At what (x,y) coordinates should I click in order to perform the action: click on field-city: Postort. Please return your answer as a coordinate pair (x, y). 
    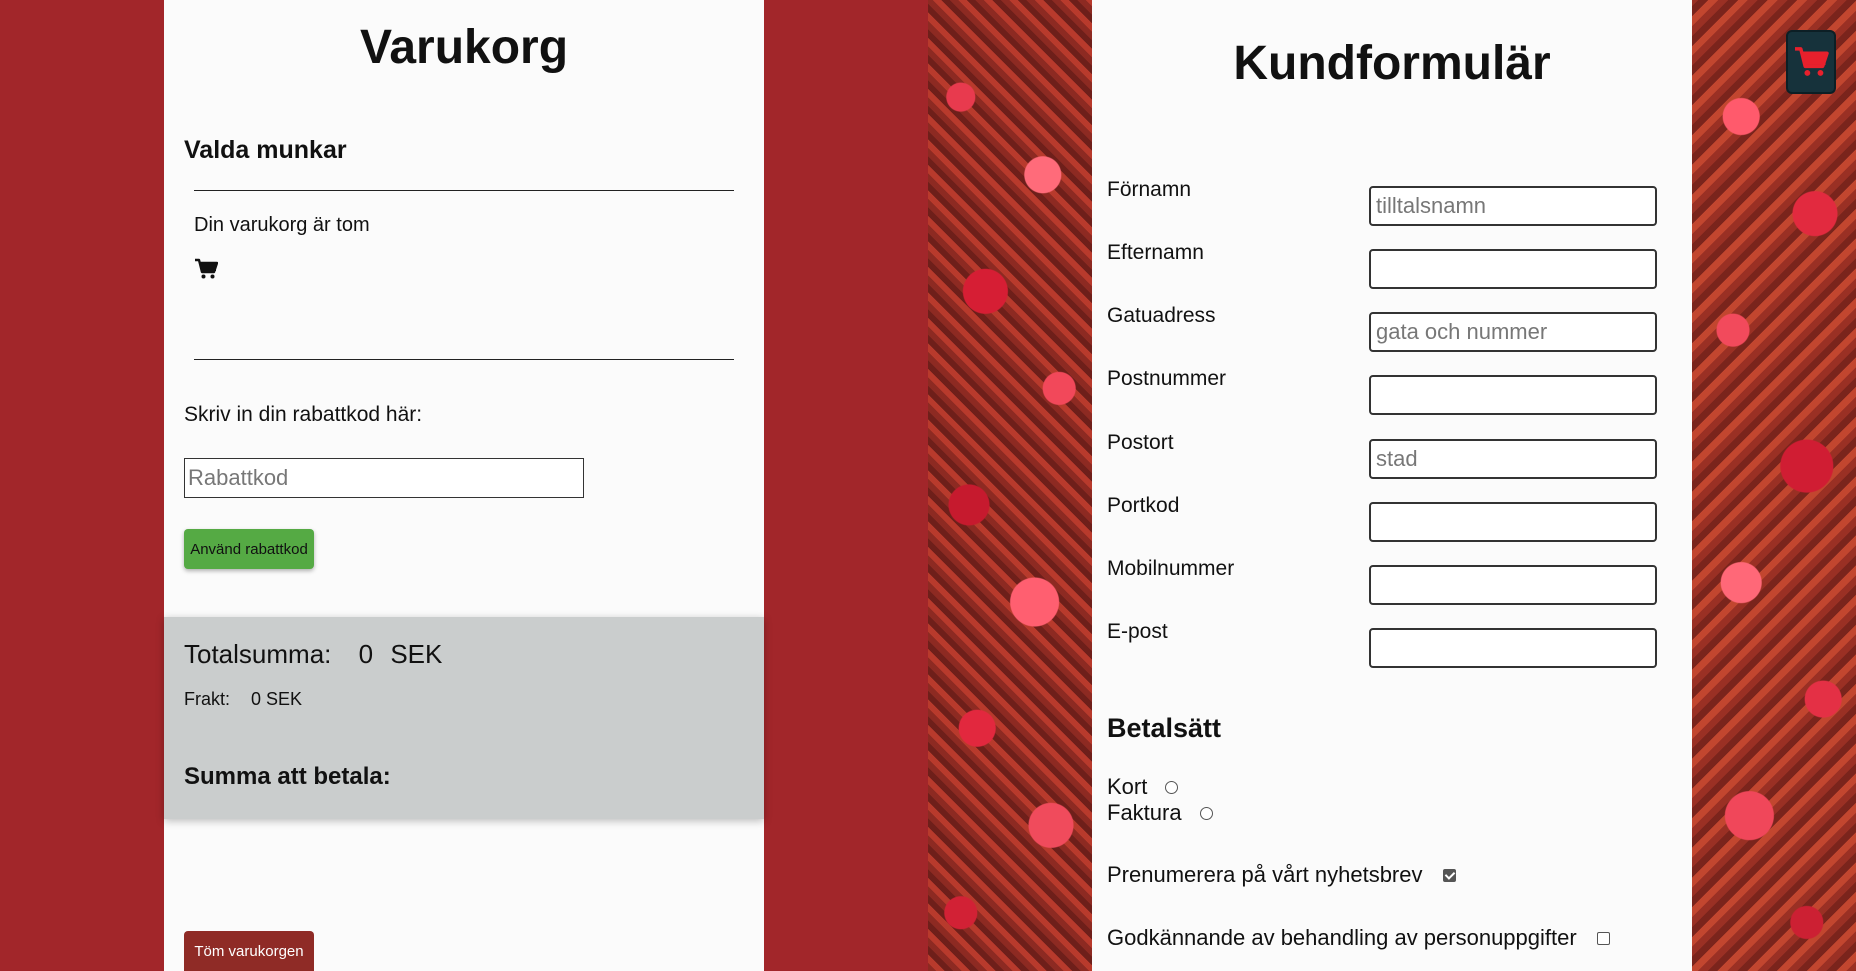
    Looking at the image, I should click on (1387, 455).